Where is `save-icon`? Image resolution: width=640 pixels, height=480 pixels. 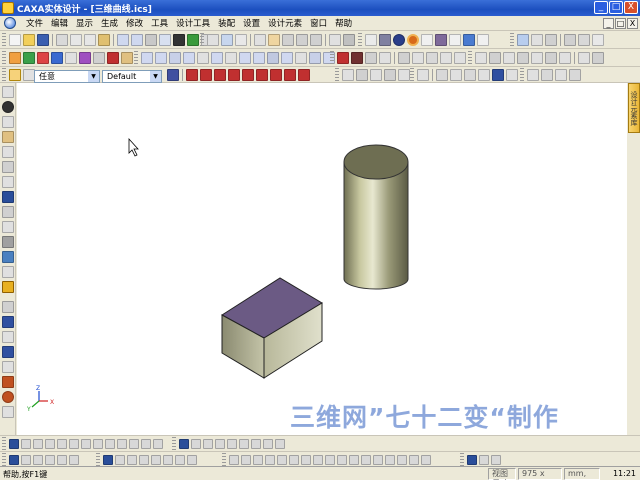
save-icon is located at coordinates (43, 40).